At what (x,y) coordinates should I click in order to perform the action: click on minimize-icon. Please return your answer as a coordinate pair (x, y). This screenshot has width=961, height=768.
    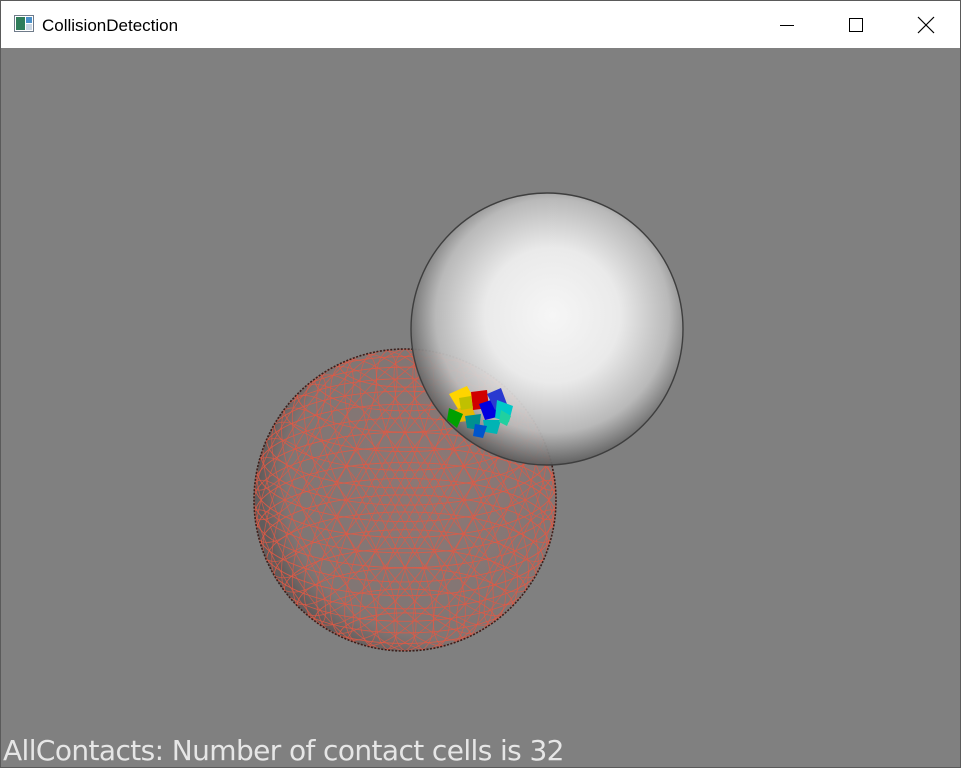
    Looking at the image, I should click on (787, 25).